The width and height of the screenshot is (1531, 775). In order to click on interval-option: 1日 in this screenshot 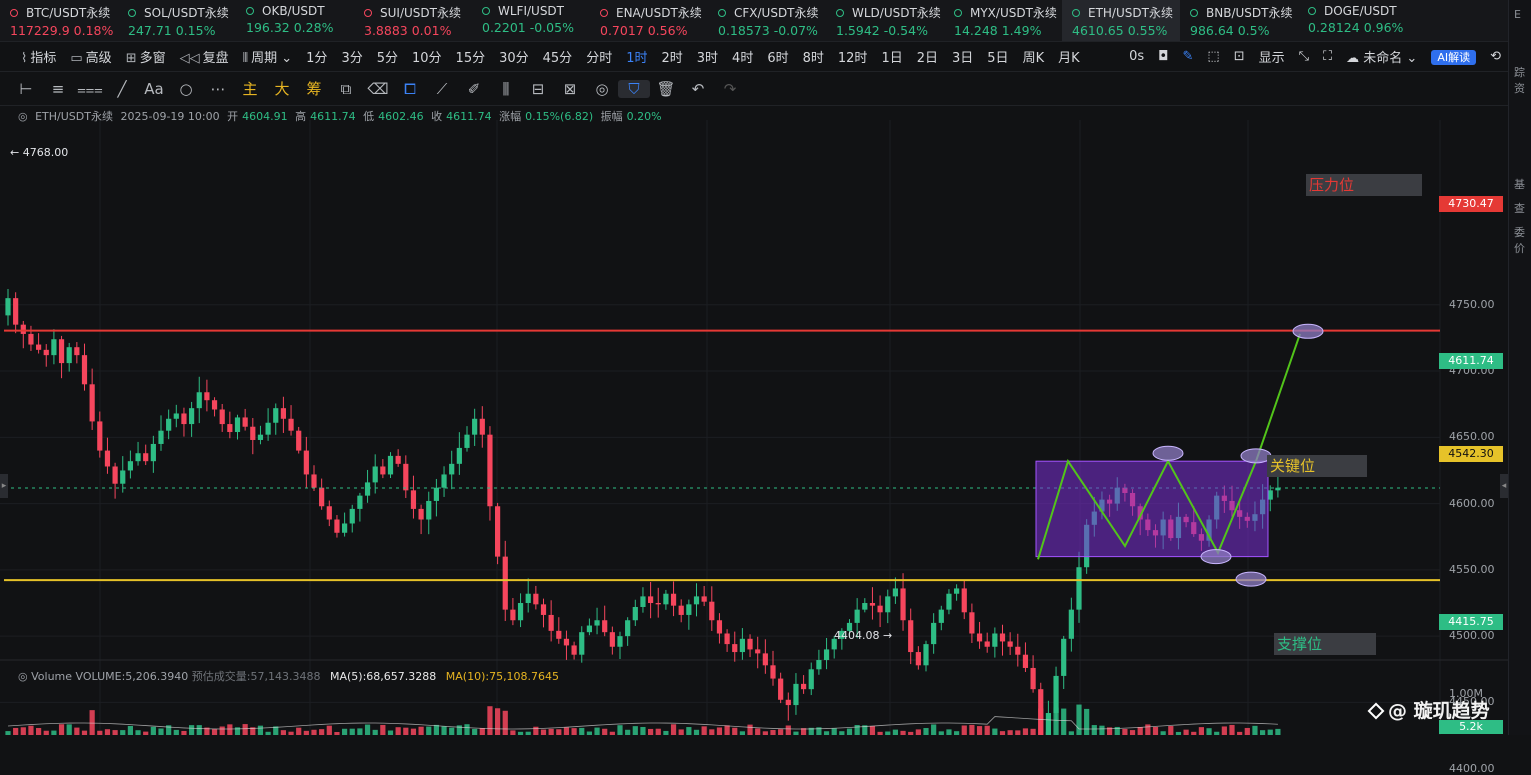, I will do `click(891, 56)`.